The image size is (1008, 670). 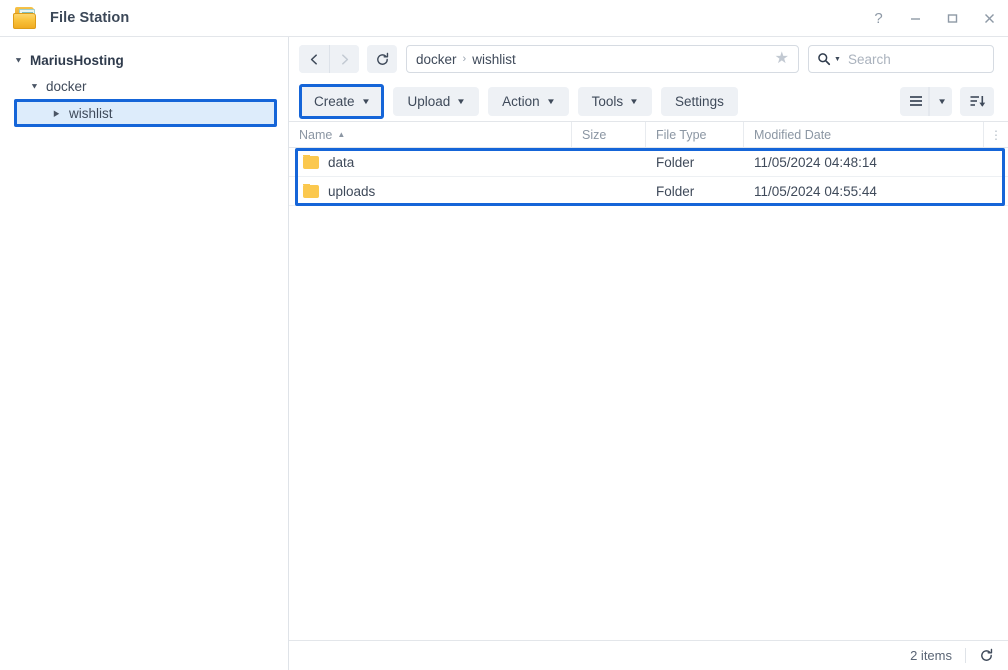 What do you see at coordinates (66, 86) in the screenshot?
I see `sidebar-item-label: docker` at bounding box center [66, 86].